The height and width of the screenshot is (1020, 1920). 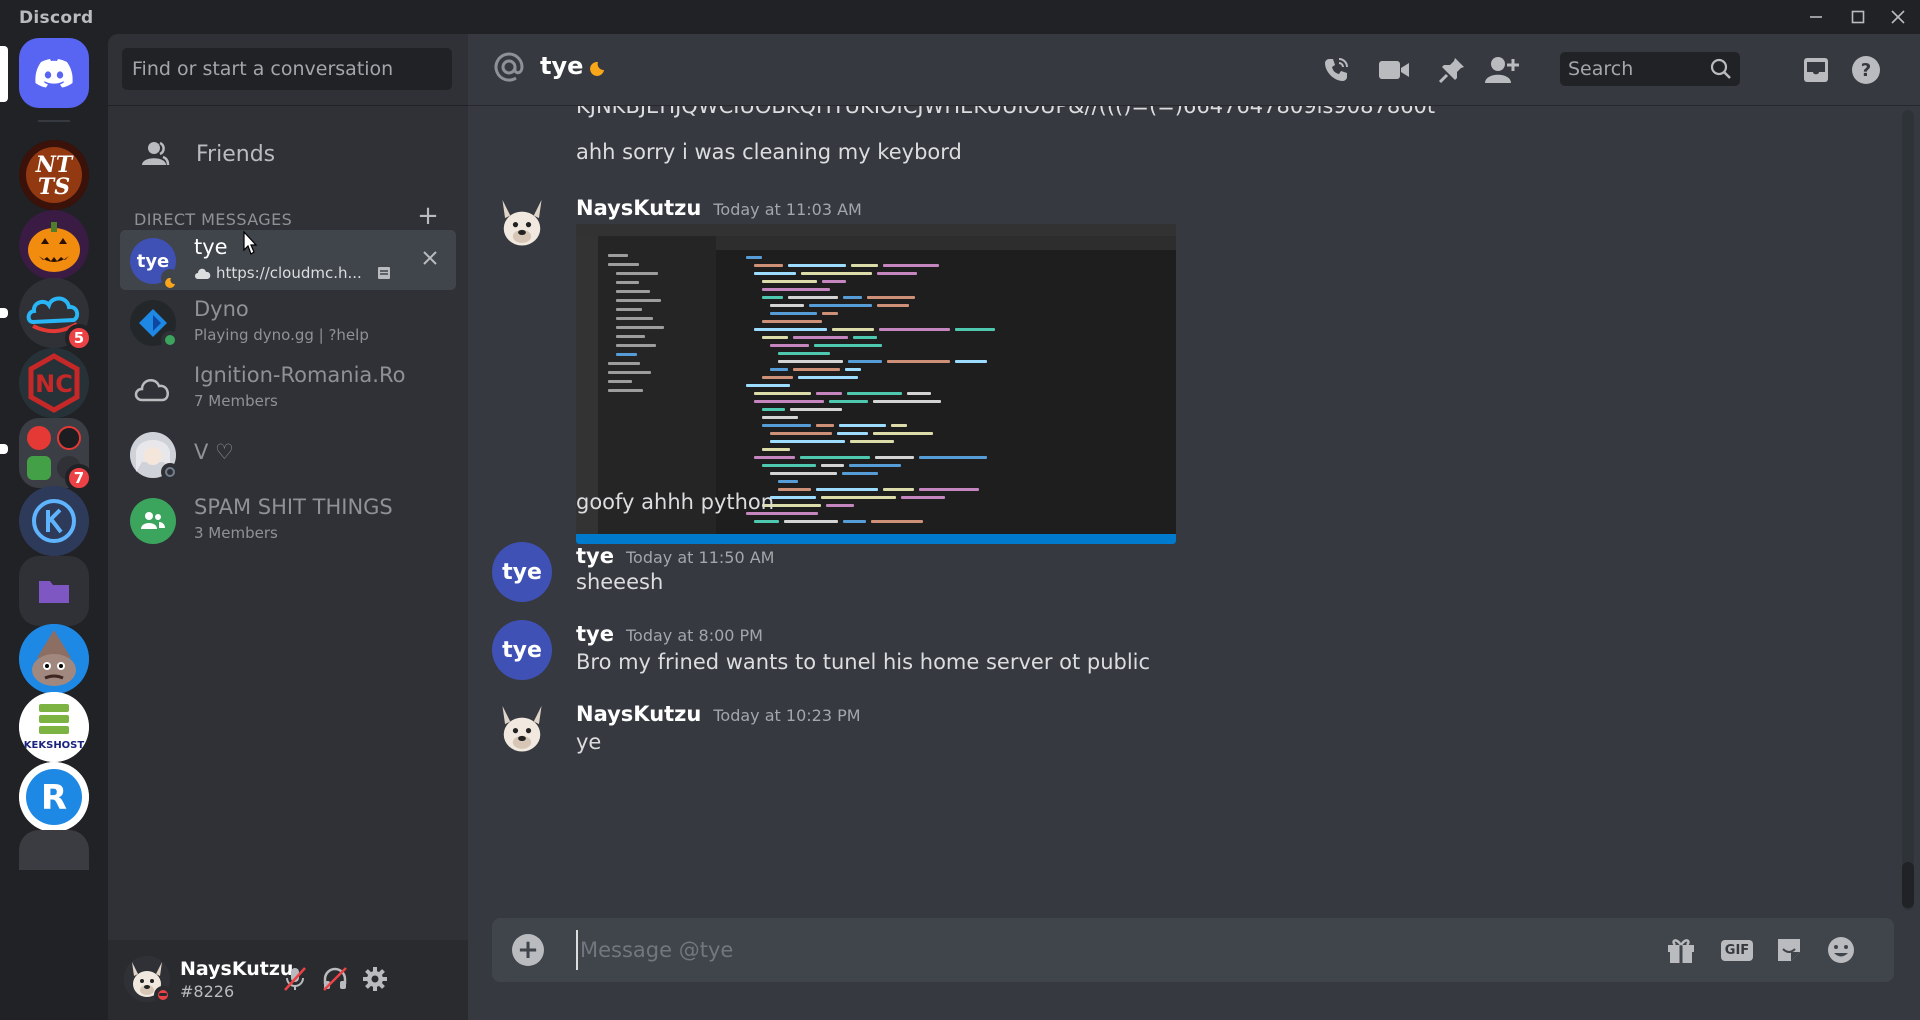 What do you see at coordinates (54, 187) in the screenshot?
I see `svg-text: TS` at bounding box center [54, 187].